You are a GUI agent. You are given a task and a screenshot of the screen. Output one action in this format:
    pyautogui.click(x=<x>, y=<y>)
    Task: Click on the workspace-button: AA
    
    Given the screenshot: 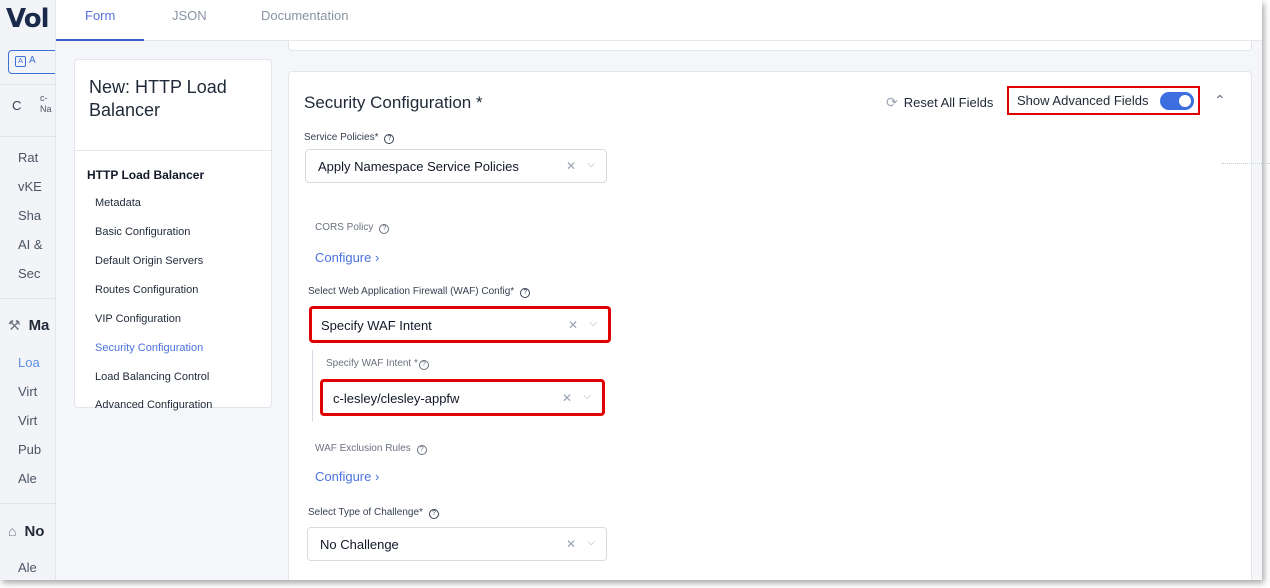 What is the action you would take?
    pyautogui.click(x=31, y=62)
    